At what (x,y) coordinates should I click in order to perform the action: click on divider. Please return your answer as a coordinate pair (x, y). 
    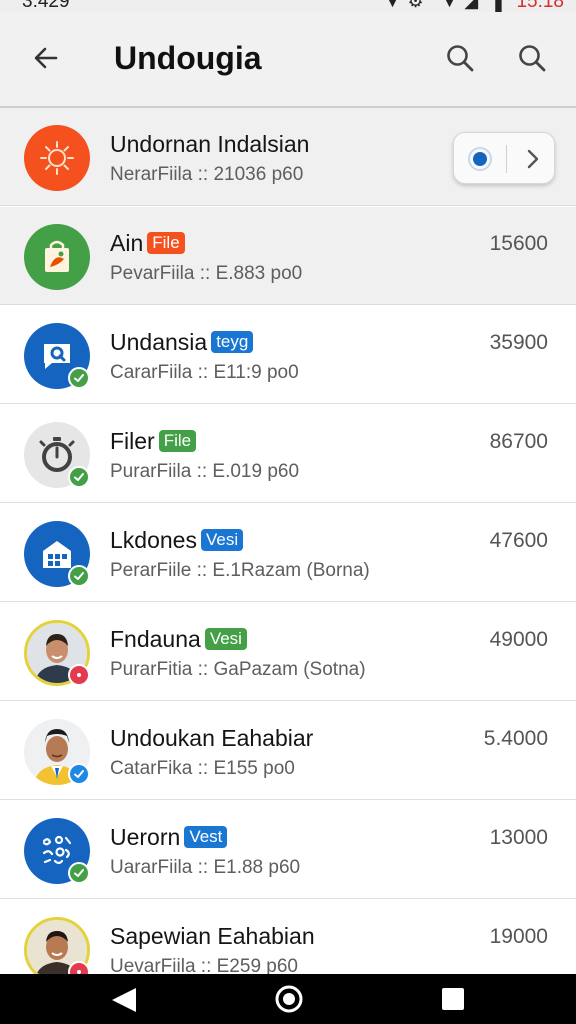
    Looking at the image, I should click on (506, 159).